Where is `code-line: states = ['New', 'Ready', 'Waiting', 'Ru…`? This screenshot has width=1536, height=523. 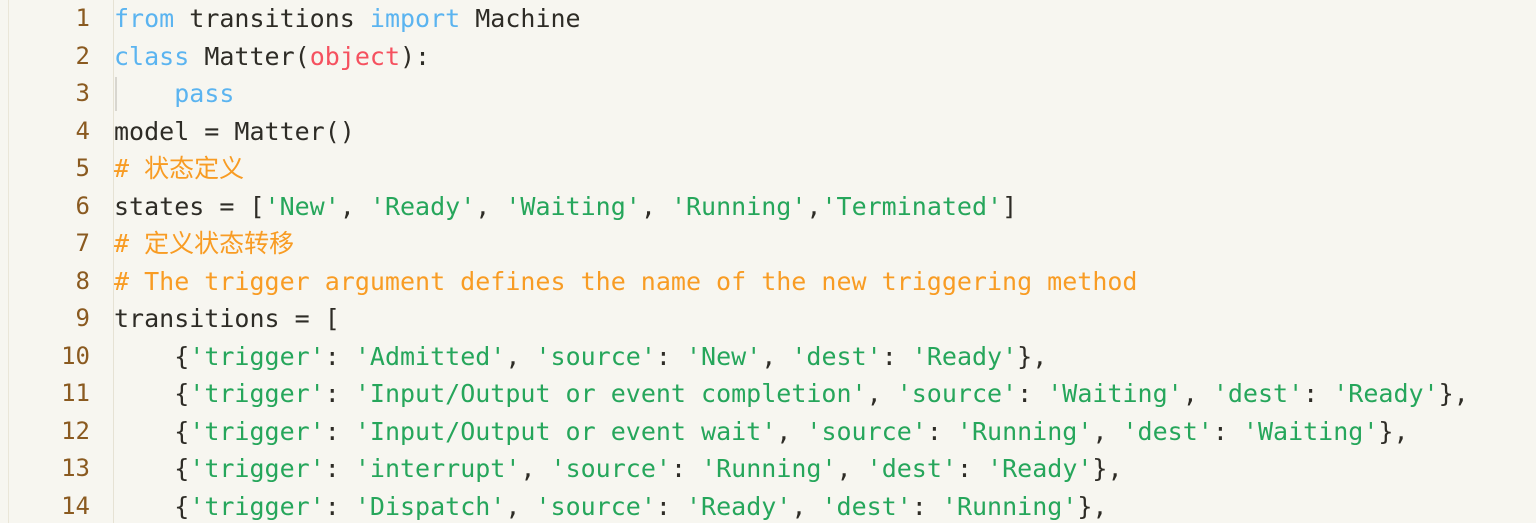 code-line: states = ['New', 'Ready', 'Waiting', 'Ru… is located at coordinates (825, 207).